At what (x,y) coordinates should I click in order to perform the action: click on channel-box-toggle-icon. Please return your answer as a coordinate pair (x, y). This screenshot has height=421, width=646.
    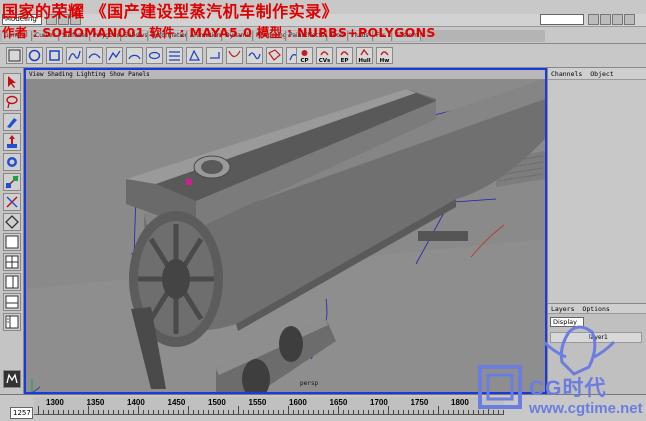
    Looking at the image, I should click on (629, 19).